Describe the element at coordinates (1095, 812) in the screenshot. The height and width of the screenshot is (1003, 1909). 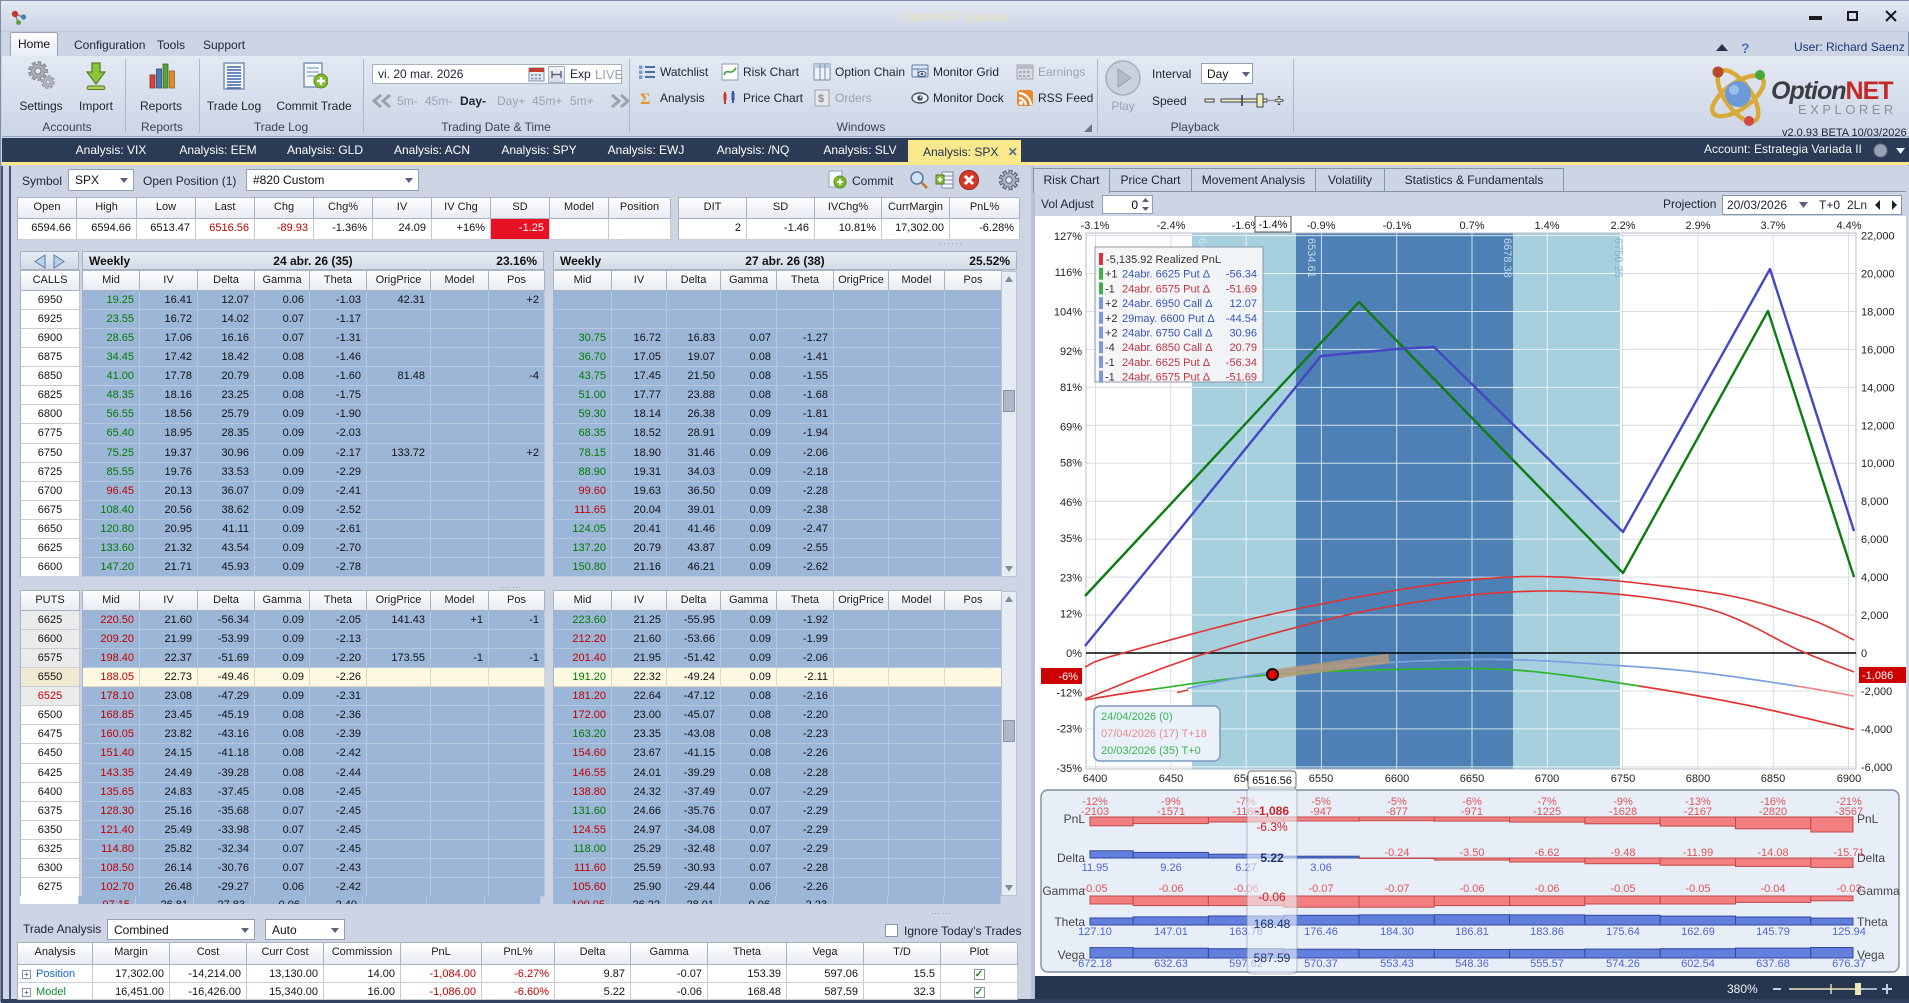
I see `svg-text: -2103` at that location.